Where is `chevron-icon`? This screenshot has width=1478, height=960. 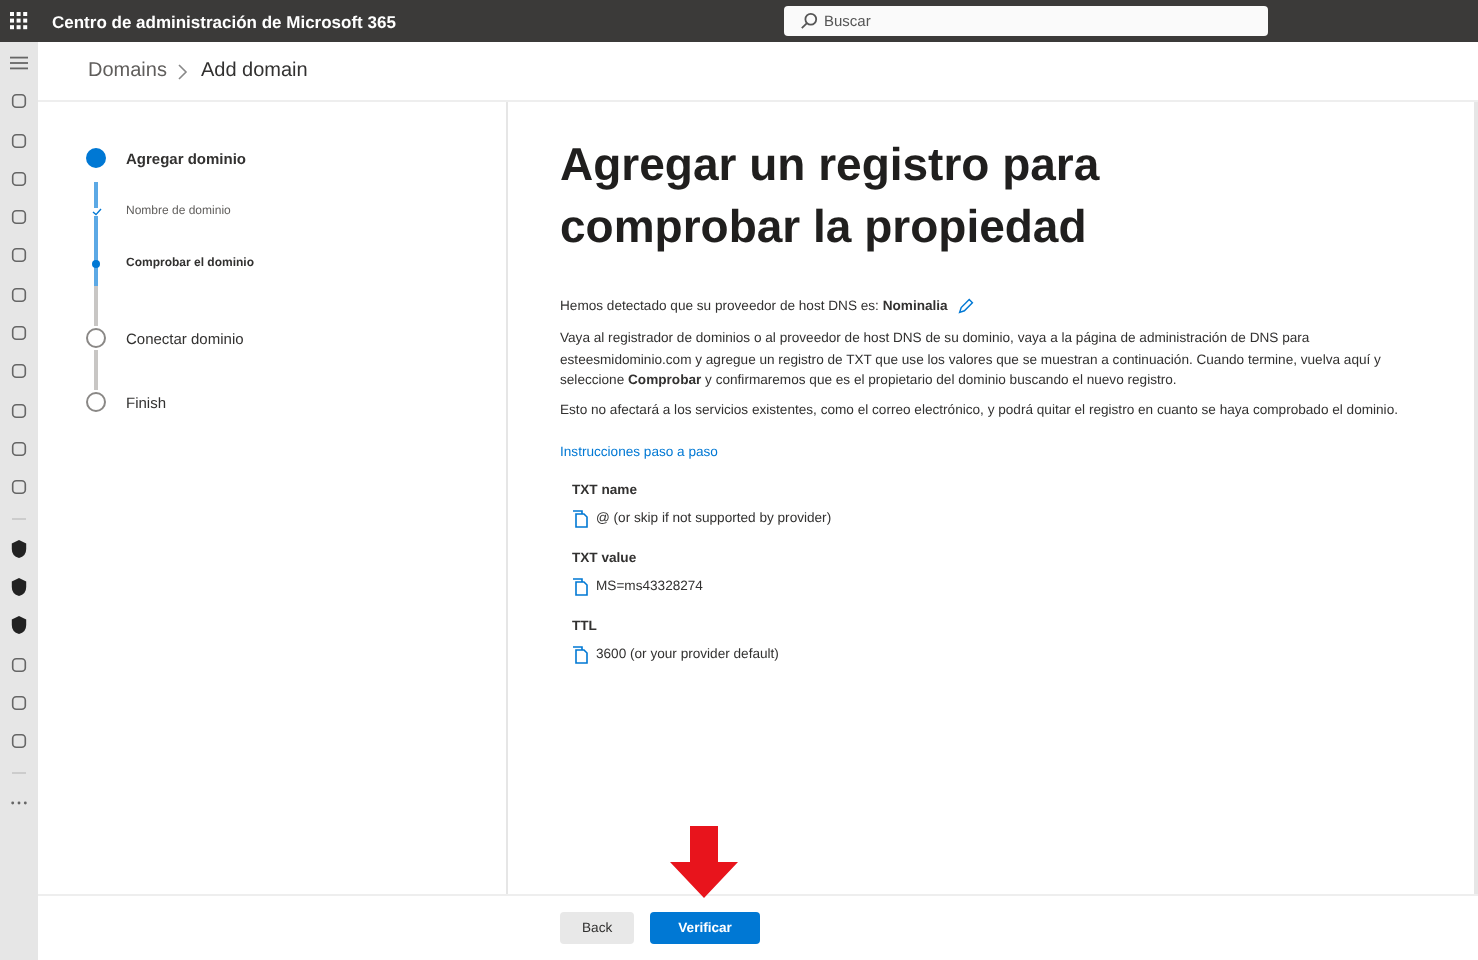
chevron-icon is located at coordinates (183, 71).